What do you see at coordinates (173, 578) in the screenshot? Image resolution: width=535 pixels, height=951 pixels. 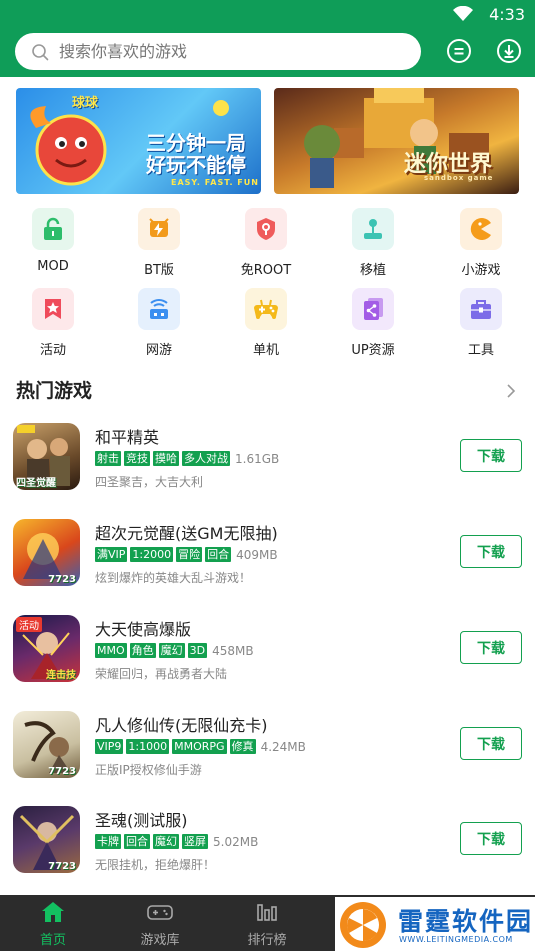 I see `game-description: 炫到爆炸的英雄大乱斗游戏！` at bounding box center [173, 578].